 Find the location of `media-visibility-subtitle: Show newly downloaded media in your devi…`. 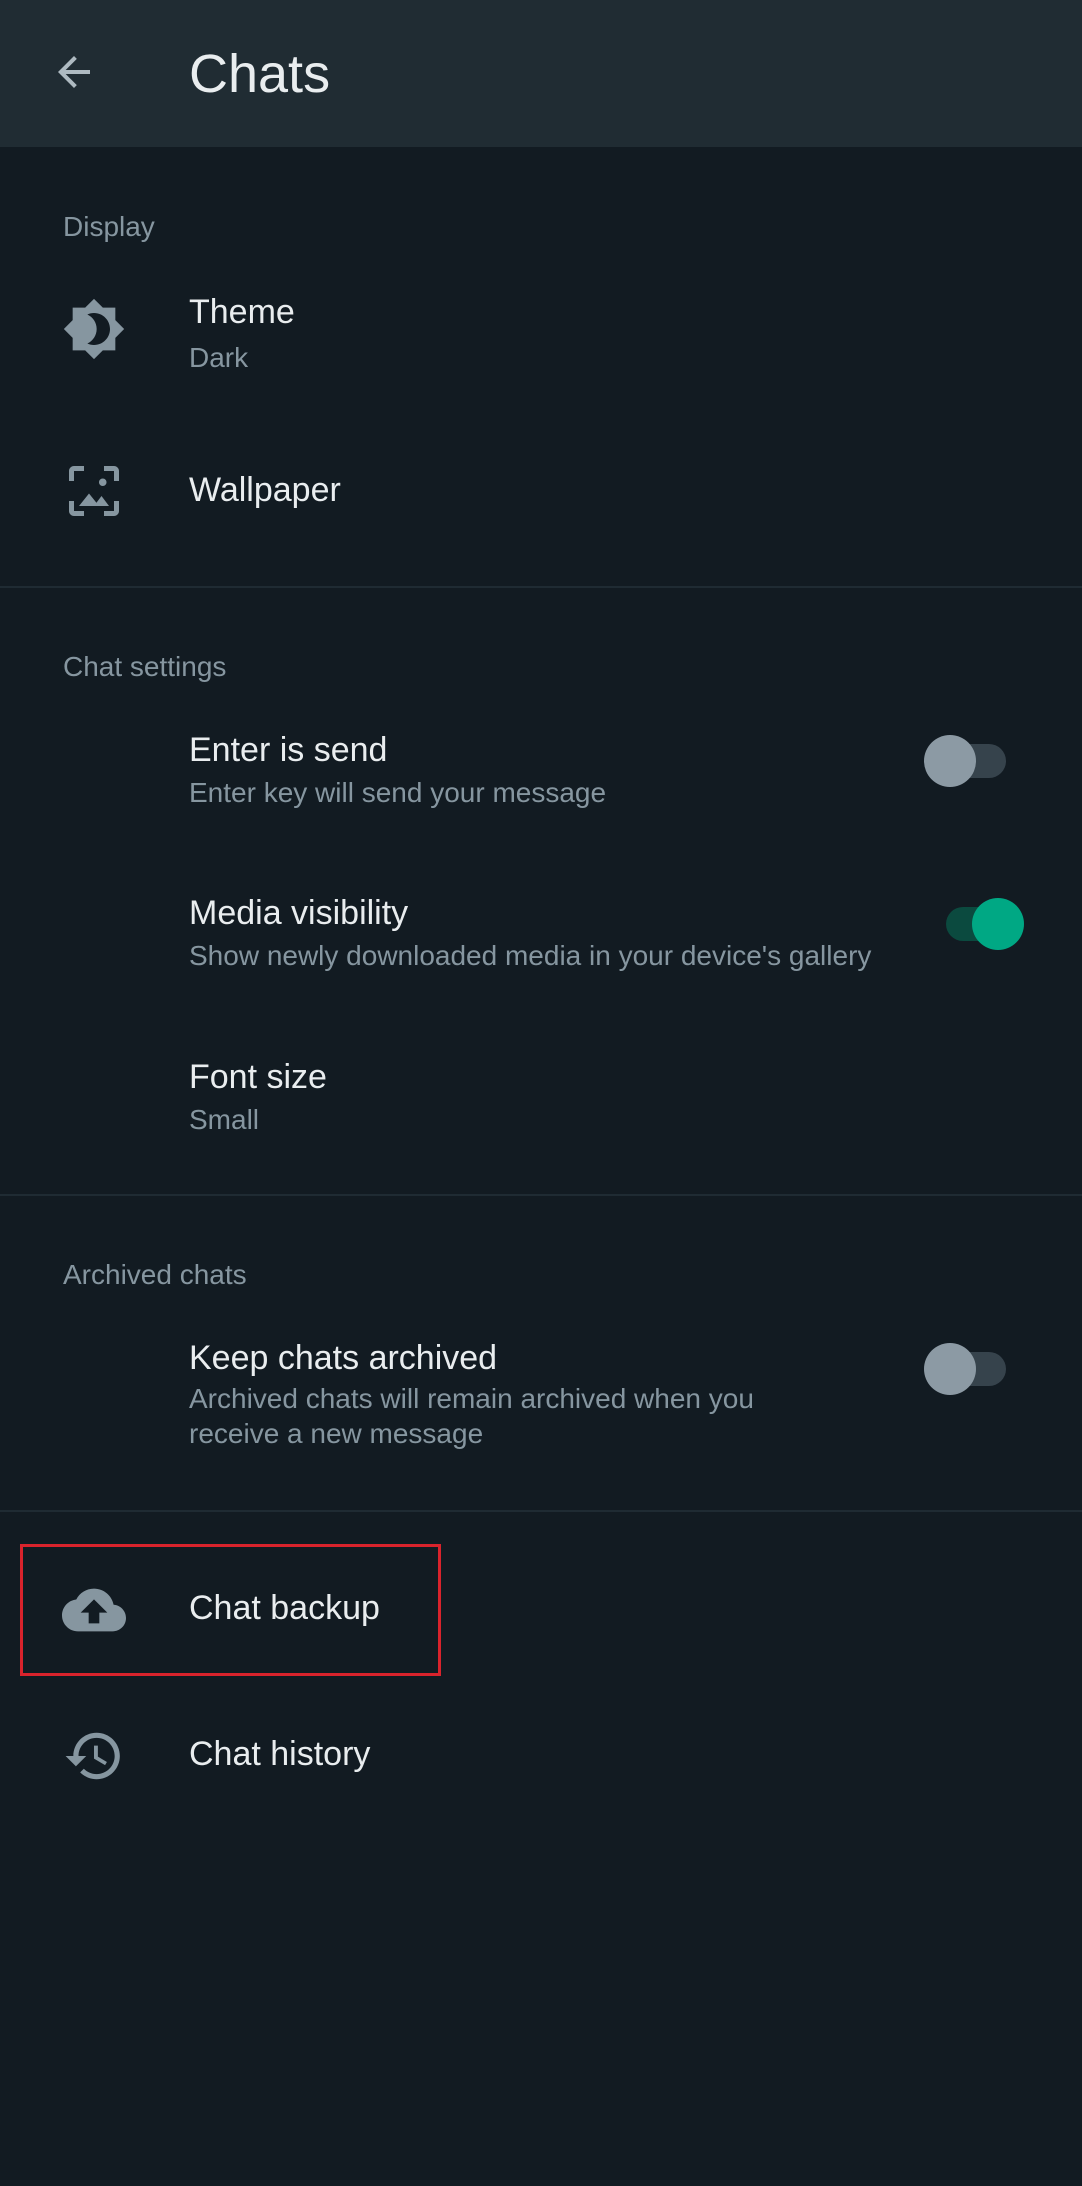

media-visibility-subtitle: Show newly downloaded media in your devi… is located at coordinates (530, 955).